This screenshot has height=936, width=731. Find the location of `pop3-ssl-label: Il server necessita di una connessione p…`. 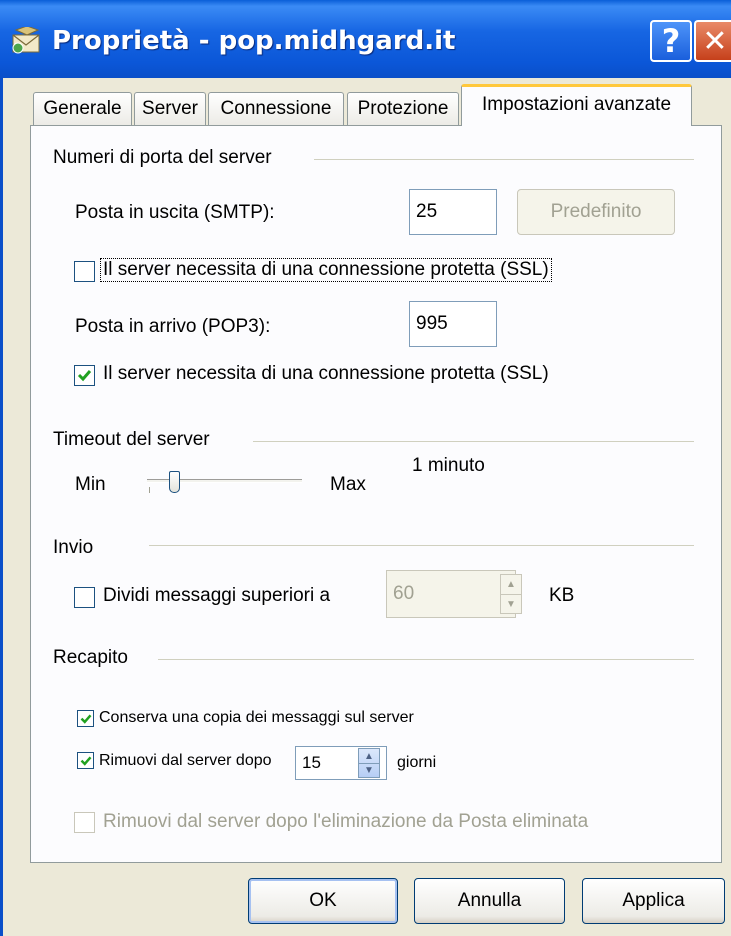

pop3-ssl-label: Il server necessita di una connessione p… is located at coordinates (326, 373).